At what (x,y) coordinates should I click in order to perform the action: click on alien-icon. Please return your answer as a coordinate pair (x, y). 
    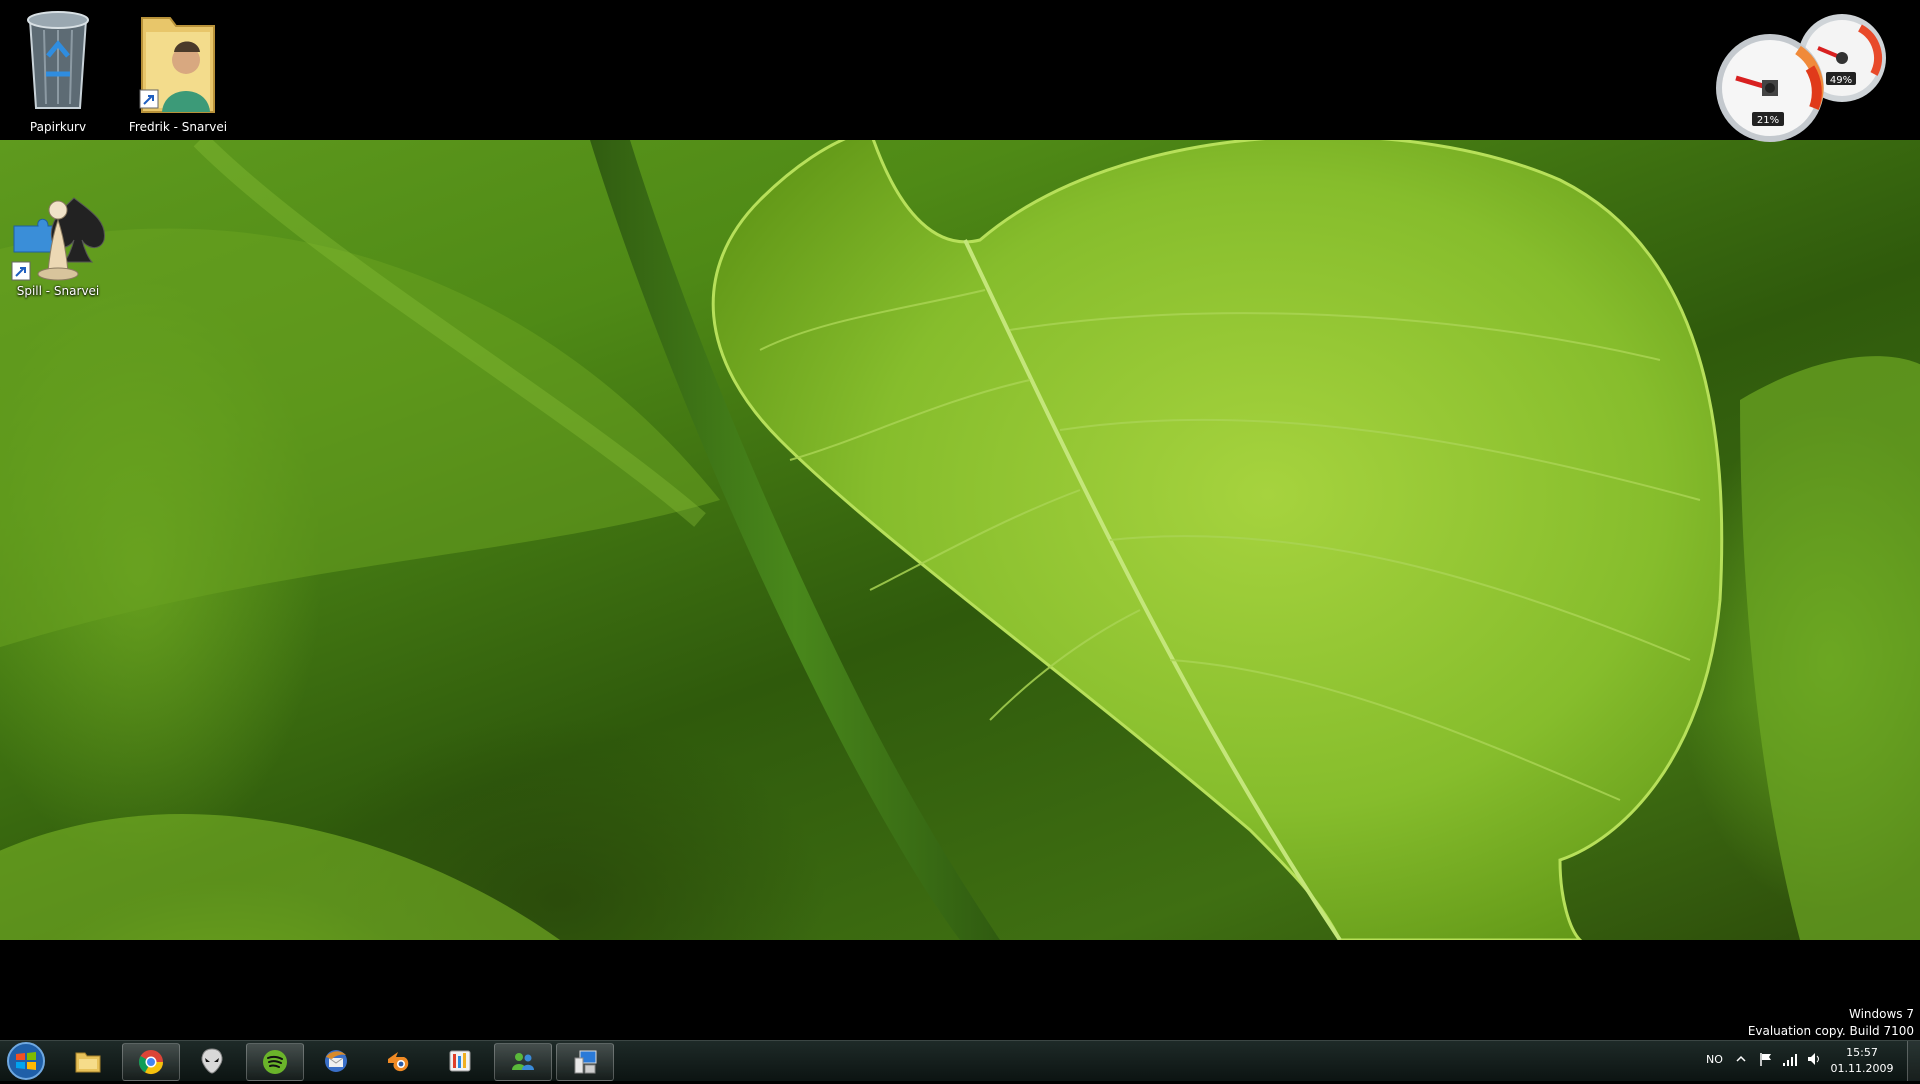
    Looking at the image, I should click on (212, 1061).